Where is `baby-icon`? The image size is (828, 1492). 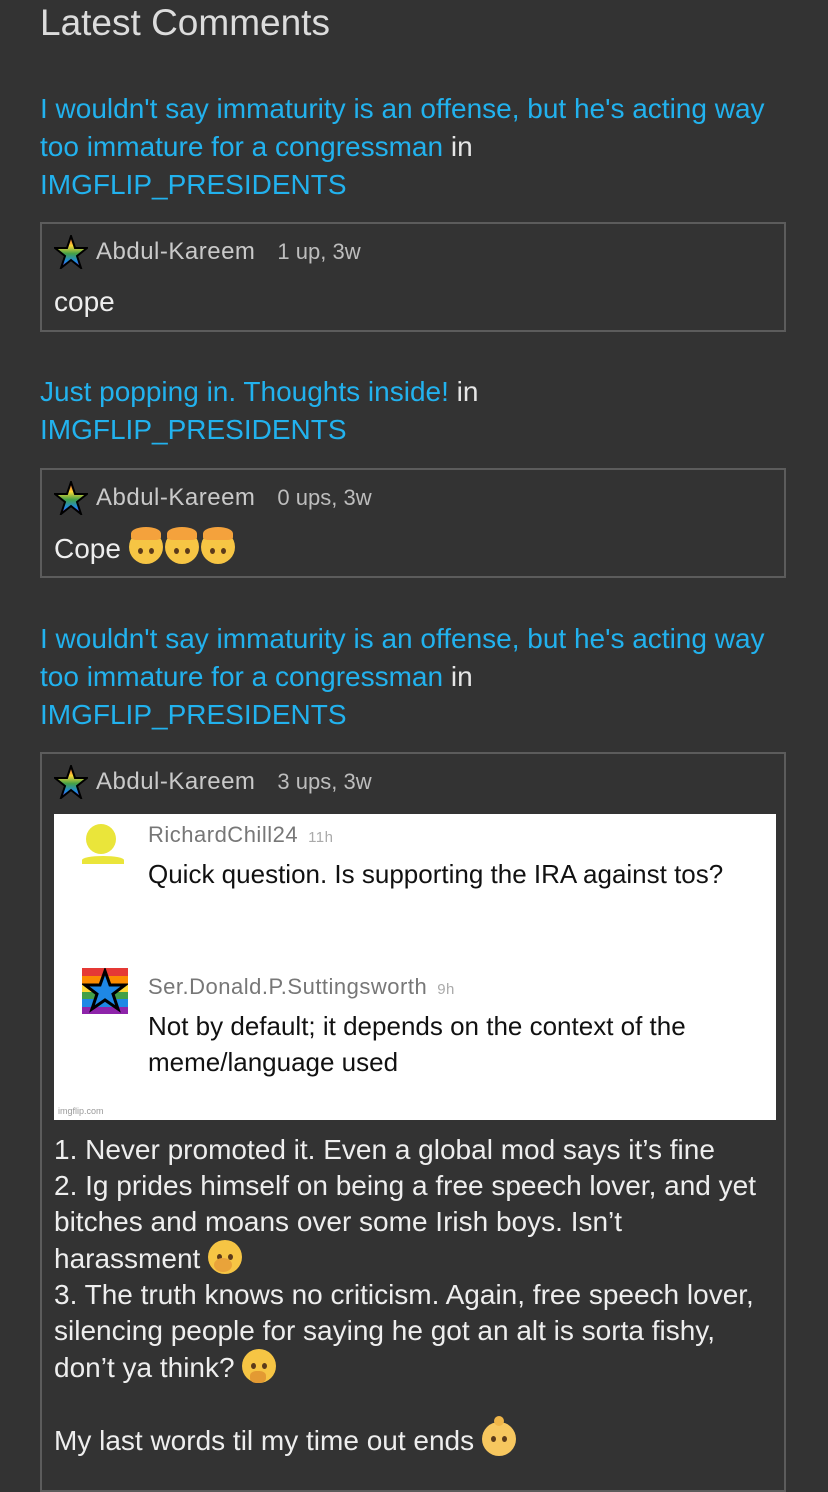 baby-icon is located at coordinates (498, 1436).